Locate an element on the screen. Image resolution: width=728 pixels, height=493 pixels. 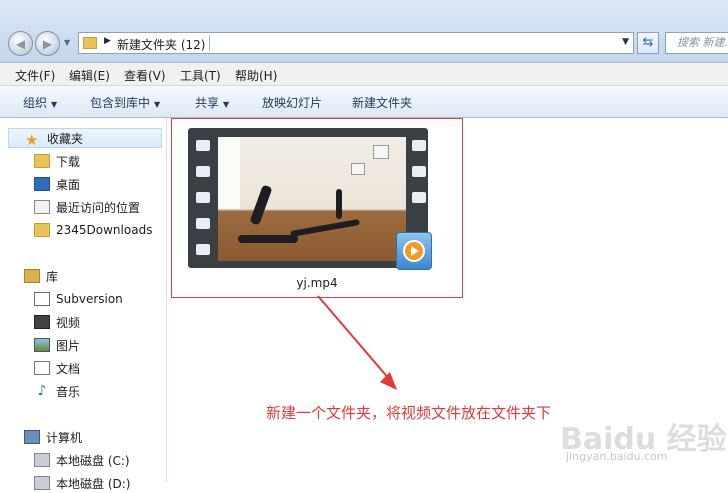
address-divider is located at coordinates (209, 43).